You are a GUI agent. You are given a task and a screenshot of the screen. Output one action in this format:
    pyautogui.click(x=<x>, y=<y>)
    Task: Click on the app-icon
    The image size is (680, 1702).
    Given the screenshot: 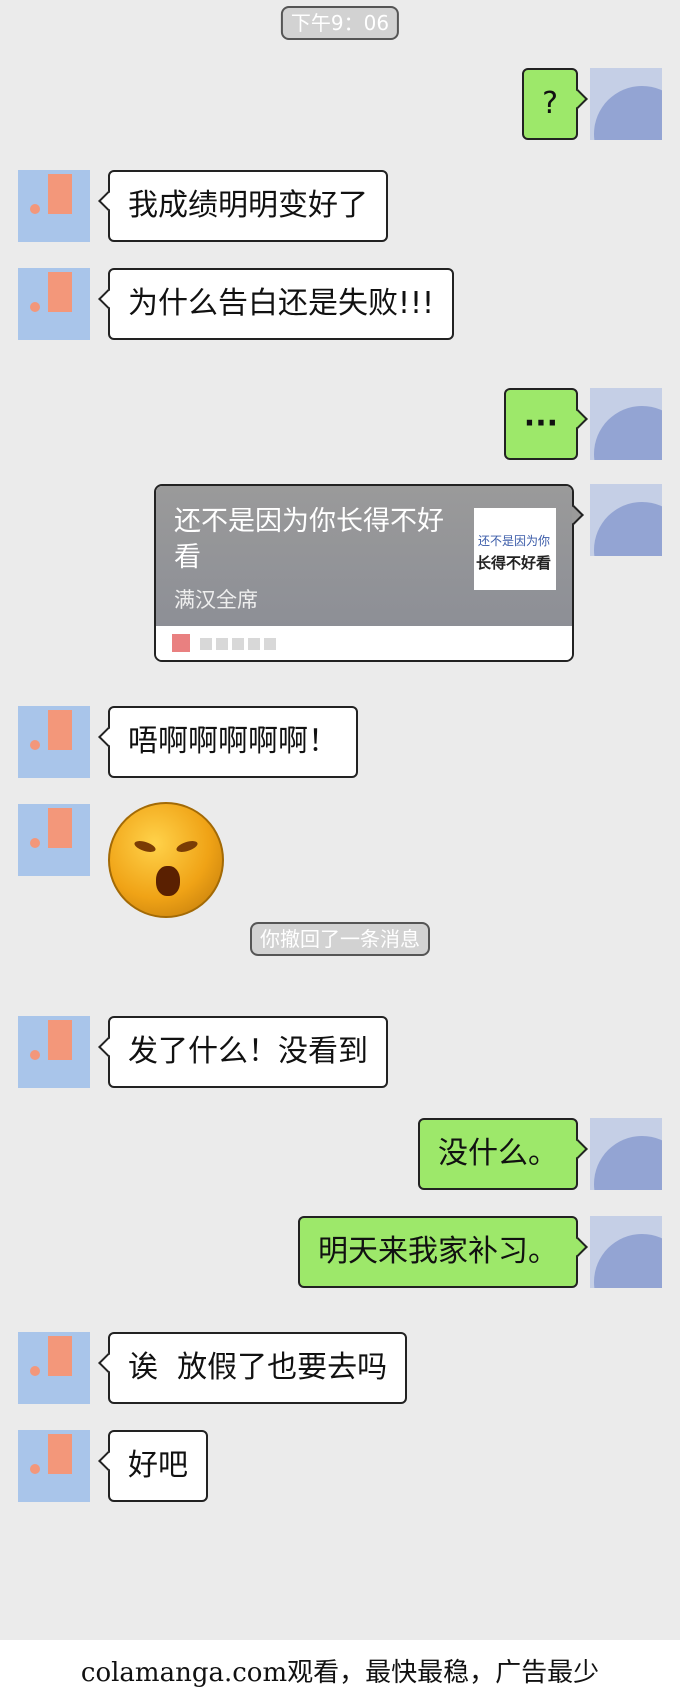 What is the action you would take?
    pyautogui.click(x=181, y=643)
    